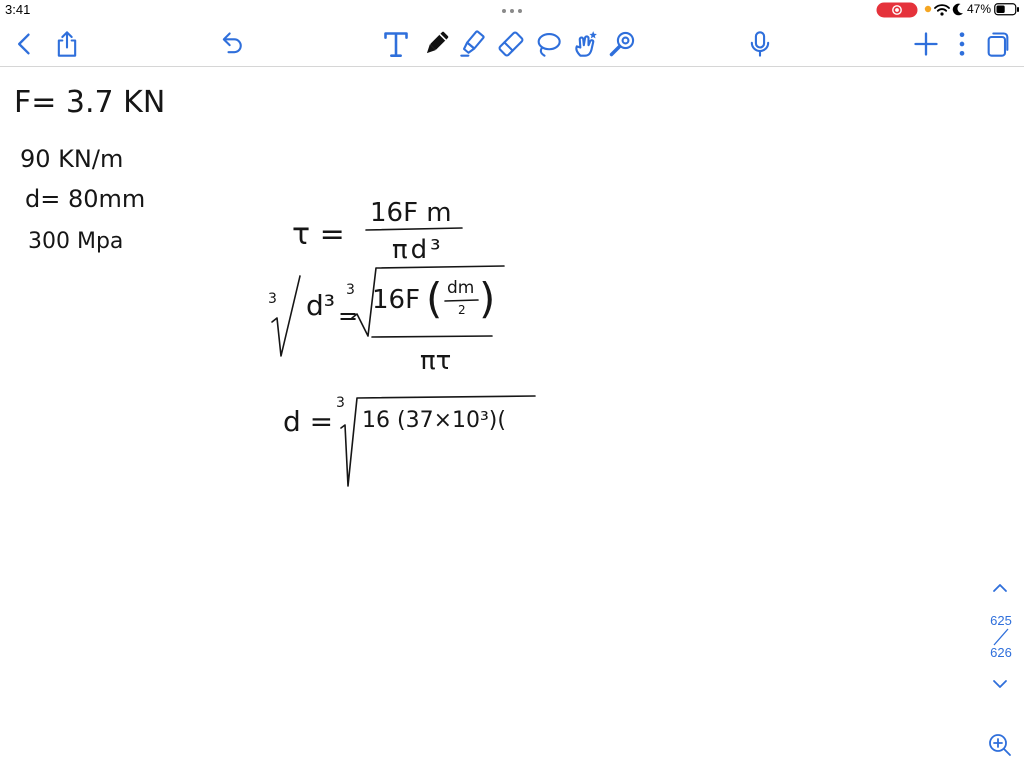  I want to click on elements-icon, so click(586, 44).